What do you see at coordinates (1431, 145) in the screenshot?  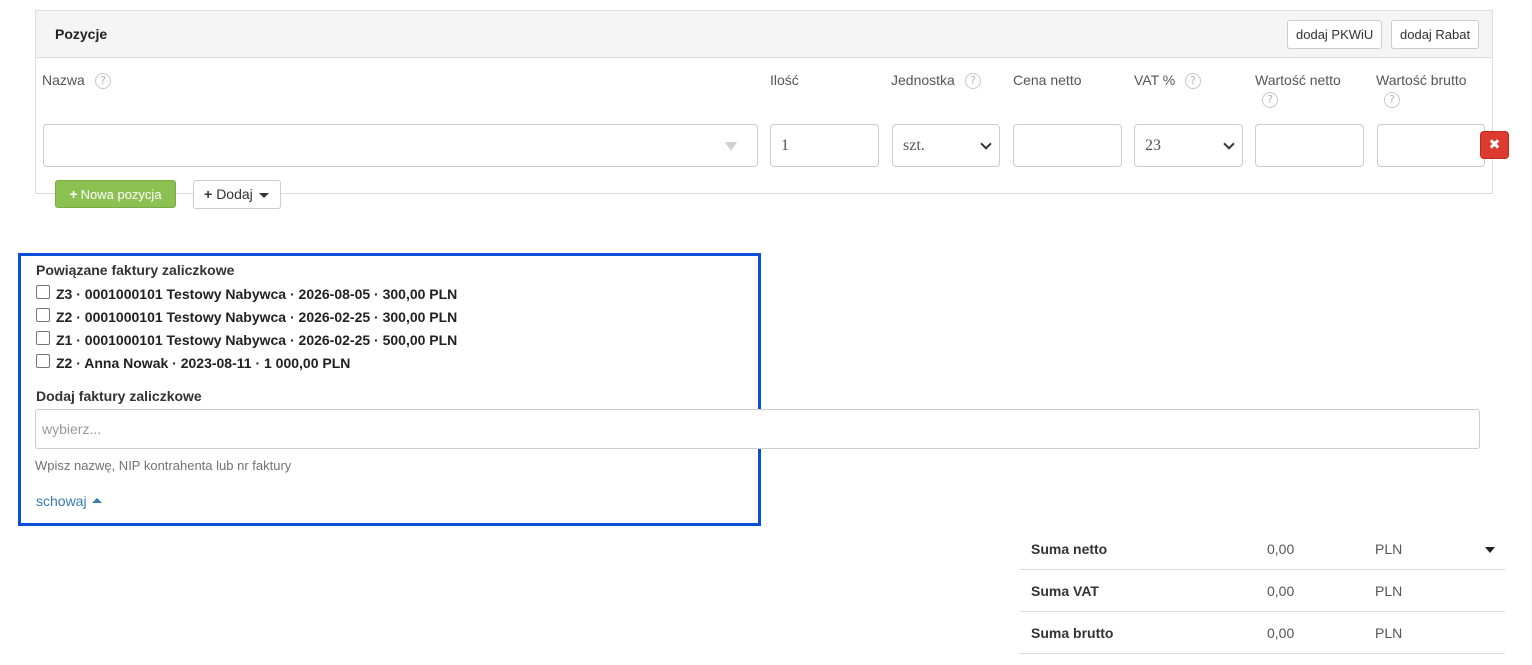 I see `gross-value-input` at bounding box center [1431, 145].